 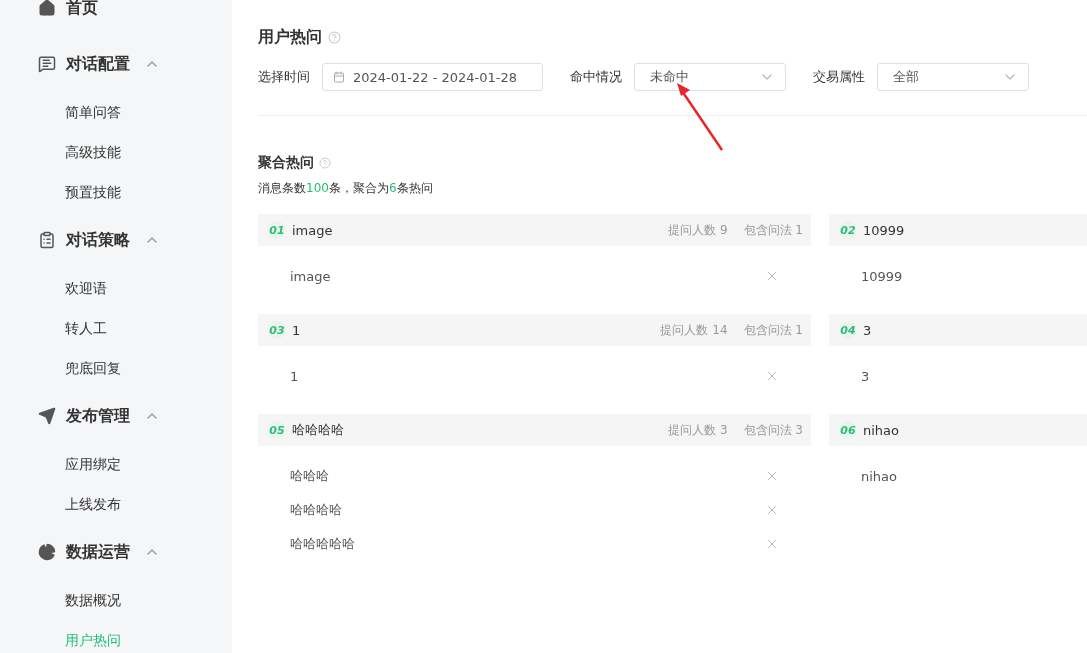 I want to click on question-text: nihao, so click(x=879, y=476).